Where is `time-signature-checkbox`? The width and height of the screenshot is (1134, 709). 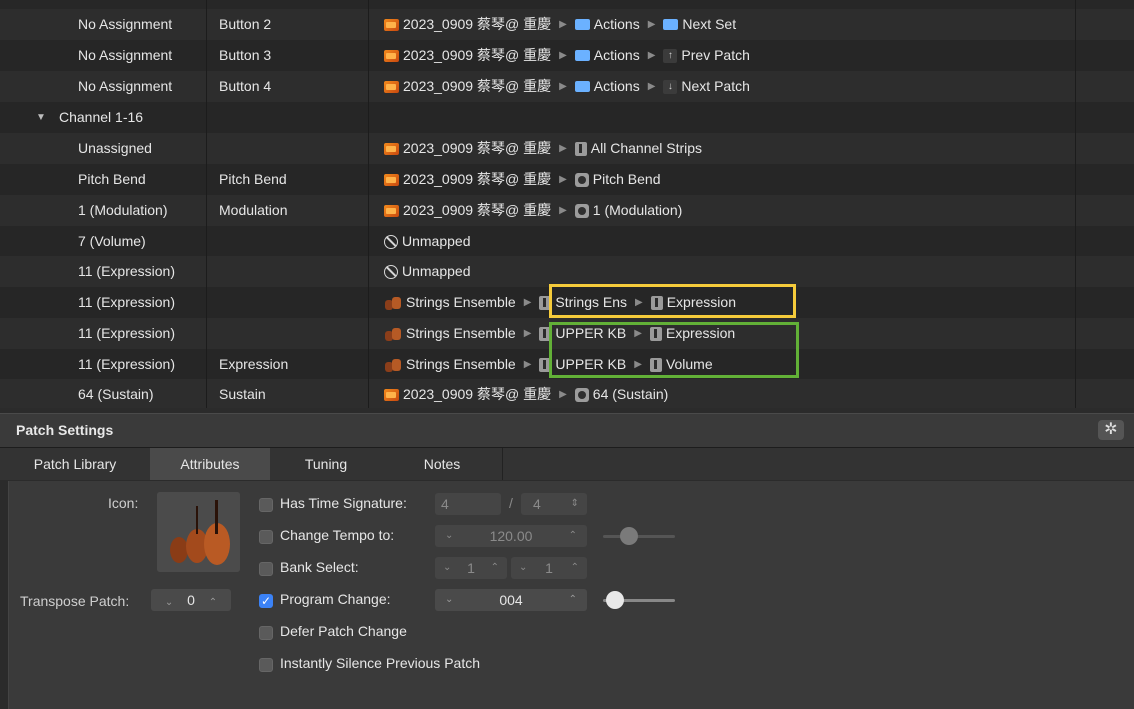 time-signature-checkbox is located at coordinates (266, 505).